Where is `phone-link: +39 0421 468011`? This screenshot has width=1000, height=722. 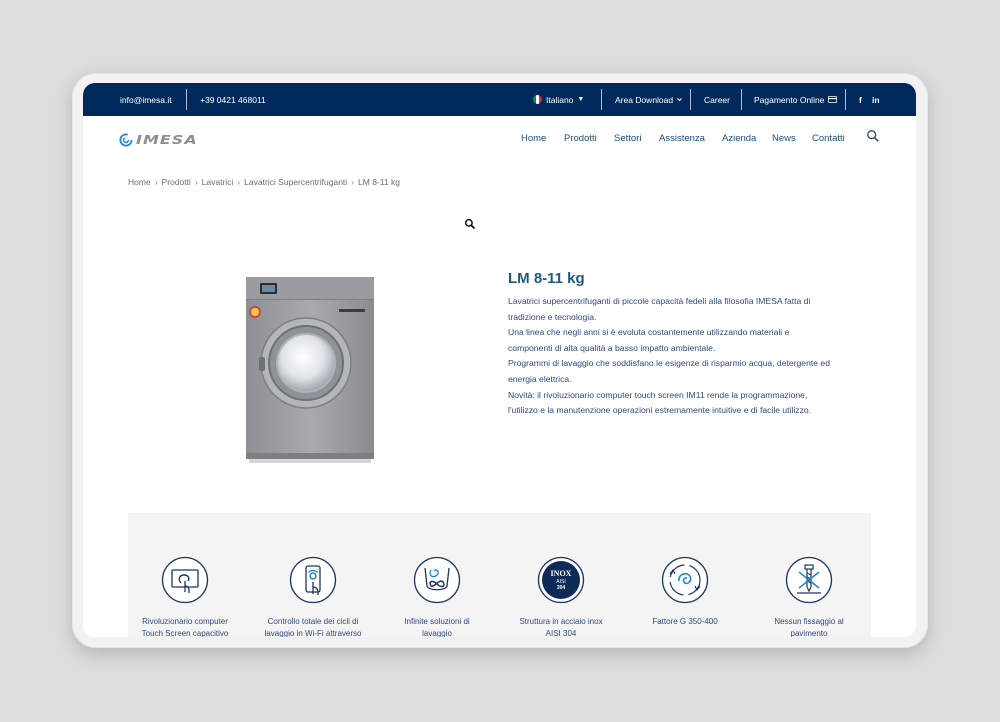
phone-link: +39 0421 468011 is located at coordinates (233, 99).